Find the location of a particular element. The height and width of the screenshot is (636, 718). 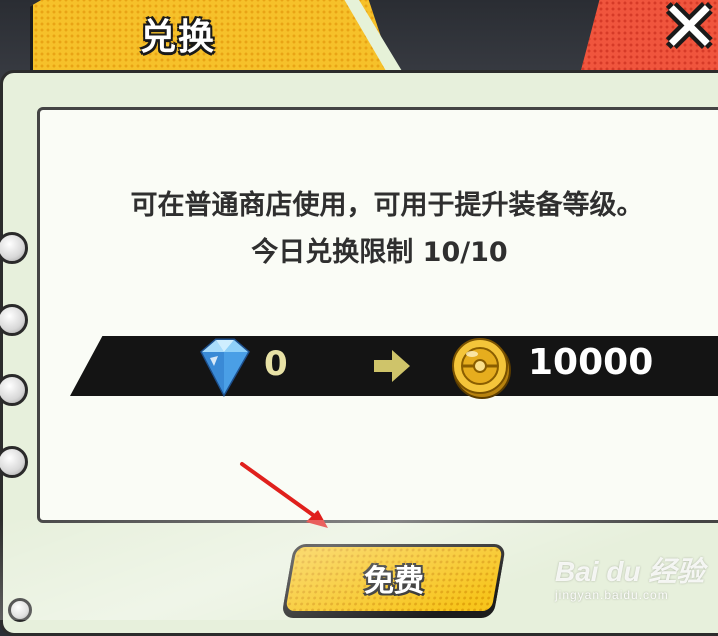

watermark: Bai du 经验 jingyan.baidu.com is located at coordinates (635, 576).